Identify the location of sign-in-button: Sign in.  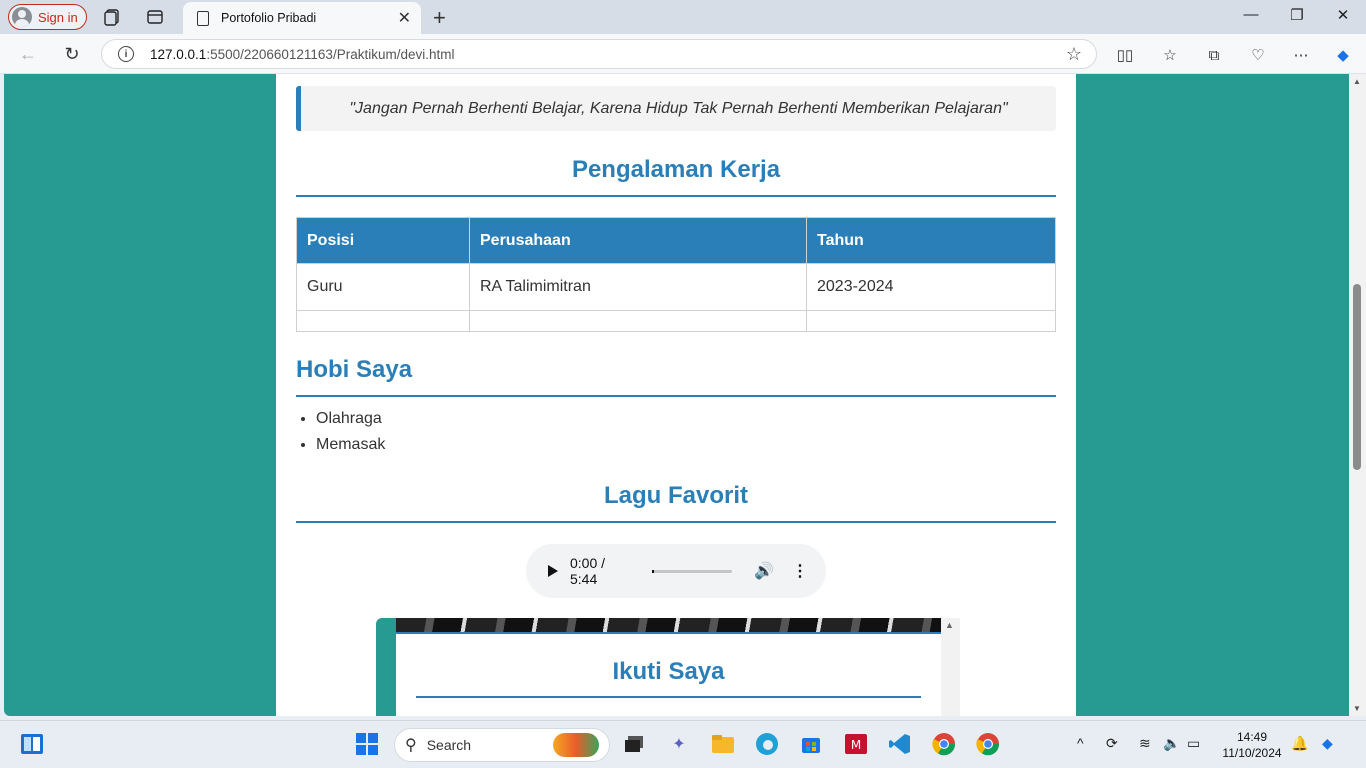
(47, 17).